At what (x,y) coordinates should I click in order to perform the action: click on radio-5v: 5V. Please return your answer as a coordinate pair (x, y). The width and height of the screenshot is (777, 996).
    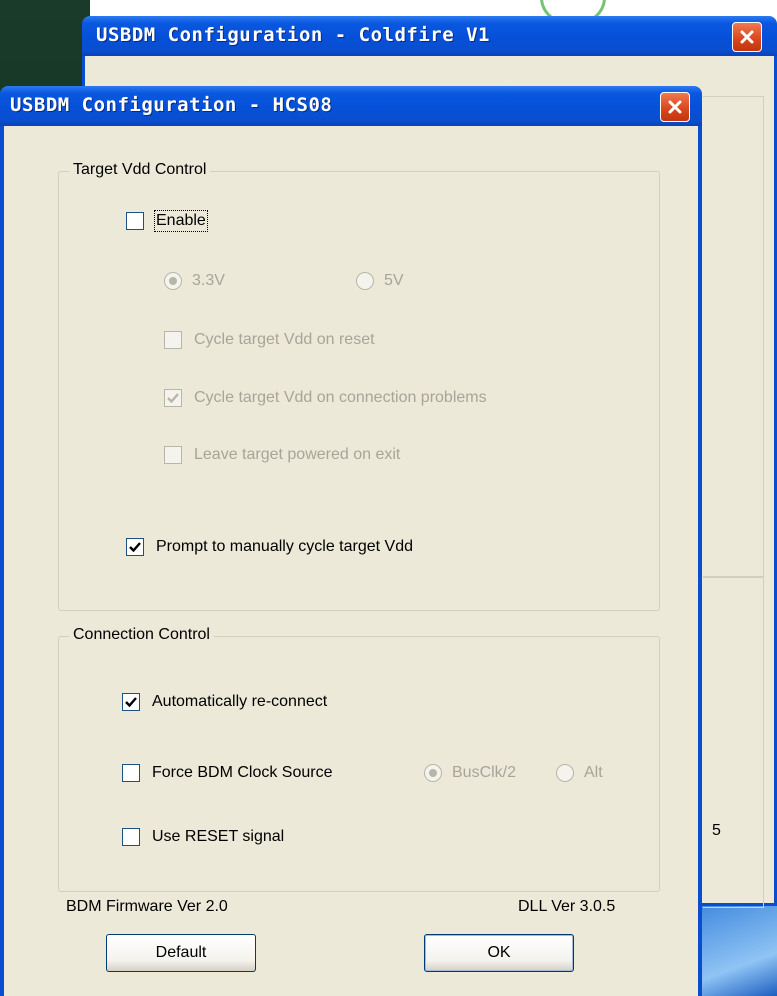
    Looking at the image, I should click on (380, 281).